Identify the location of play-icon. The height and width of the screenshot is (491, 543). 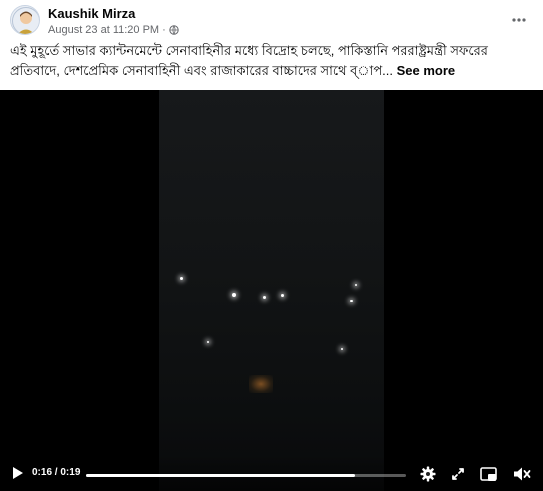
(18, 473).